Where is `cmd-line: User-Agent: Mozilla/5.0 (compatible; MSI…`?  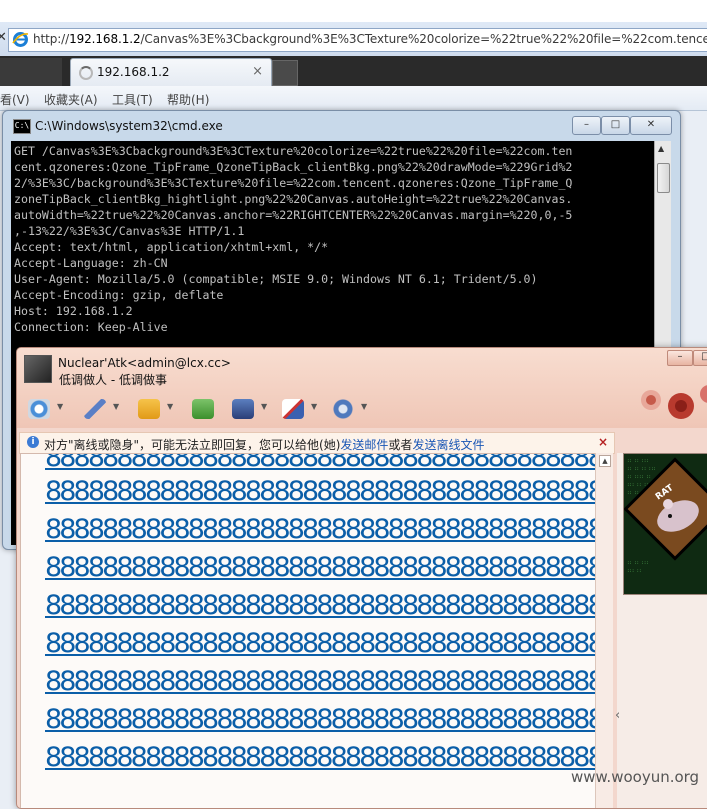 cmd-line: User-Agent: Mozilla/5.0 (compatible; MSI… is located at coordinates (276, 279).